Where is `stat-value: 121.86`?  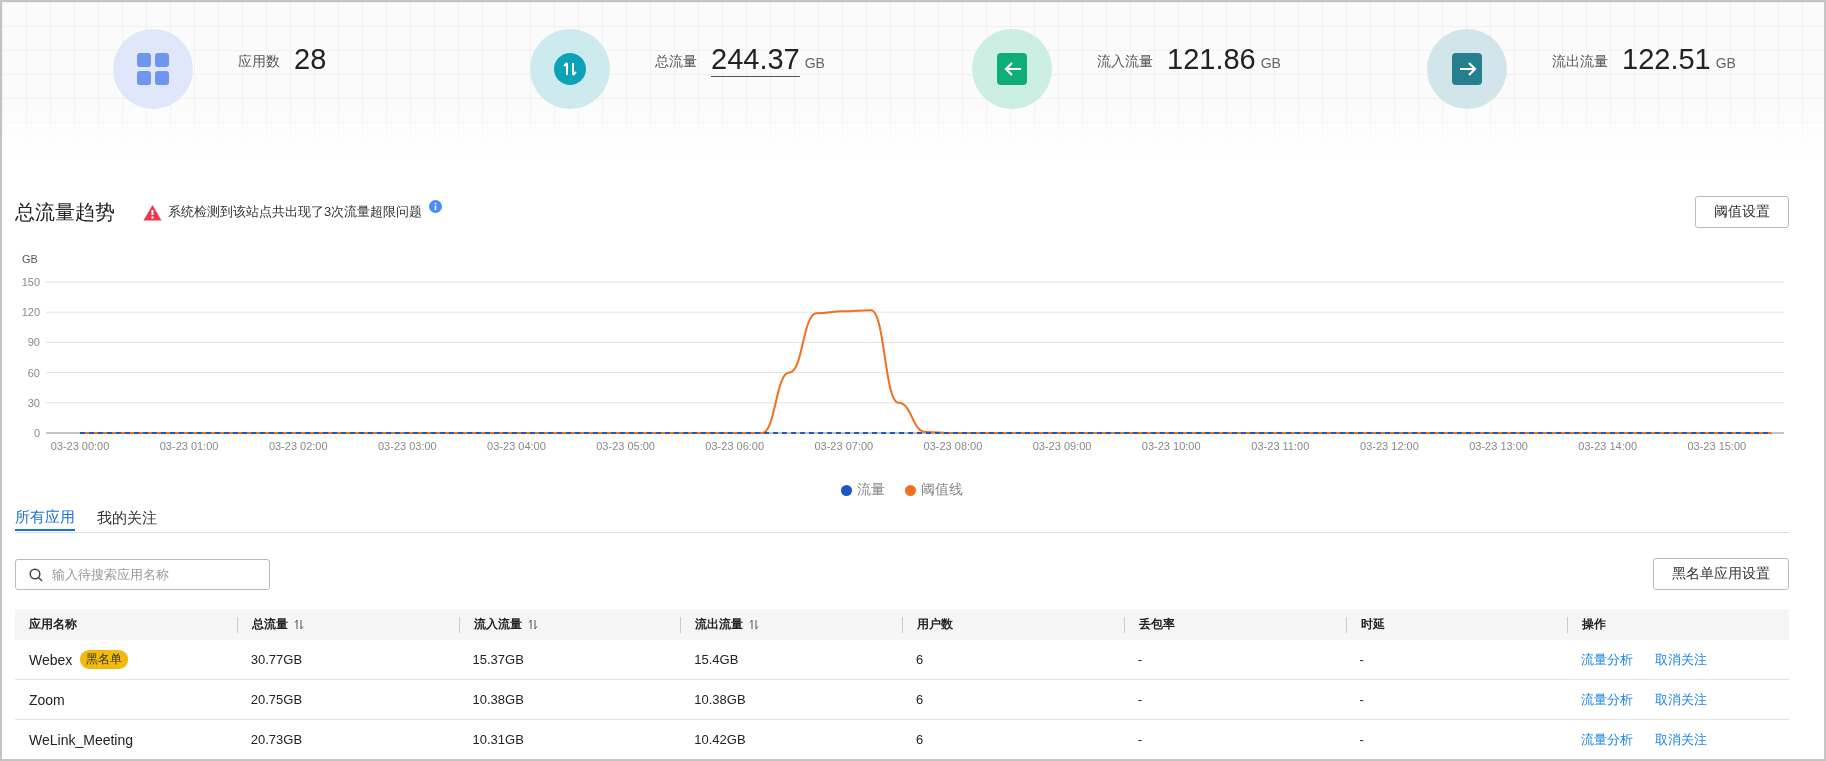
stat-value: 121.86 is located at coordinates (1211, 59).